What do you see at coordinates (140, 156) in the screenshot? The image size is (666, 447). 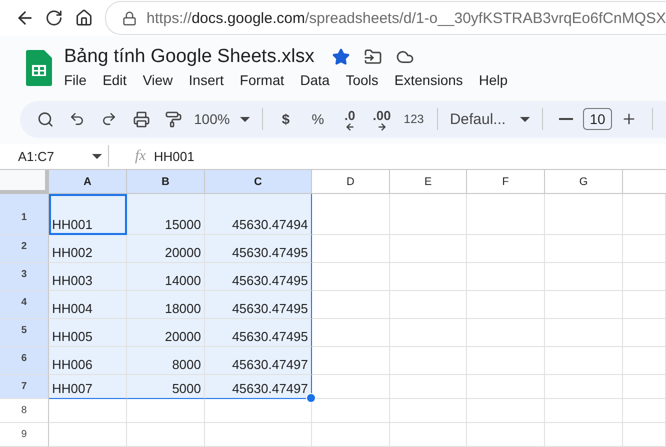 I see `fx-label: fx` at bounding box center [140, 156].